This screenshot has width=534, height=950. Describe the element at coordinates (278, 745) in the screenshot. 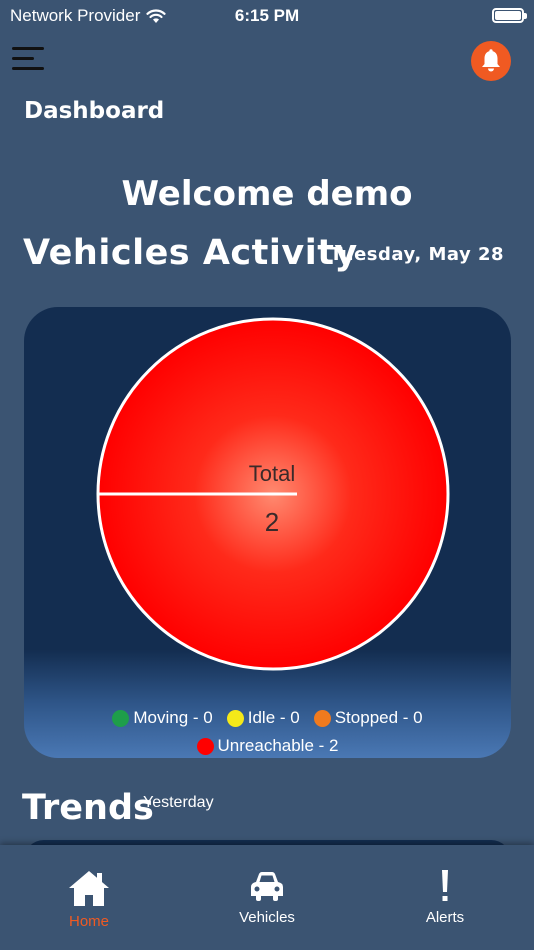

I see `legend-label: Unreachable - 2` at that location.